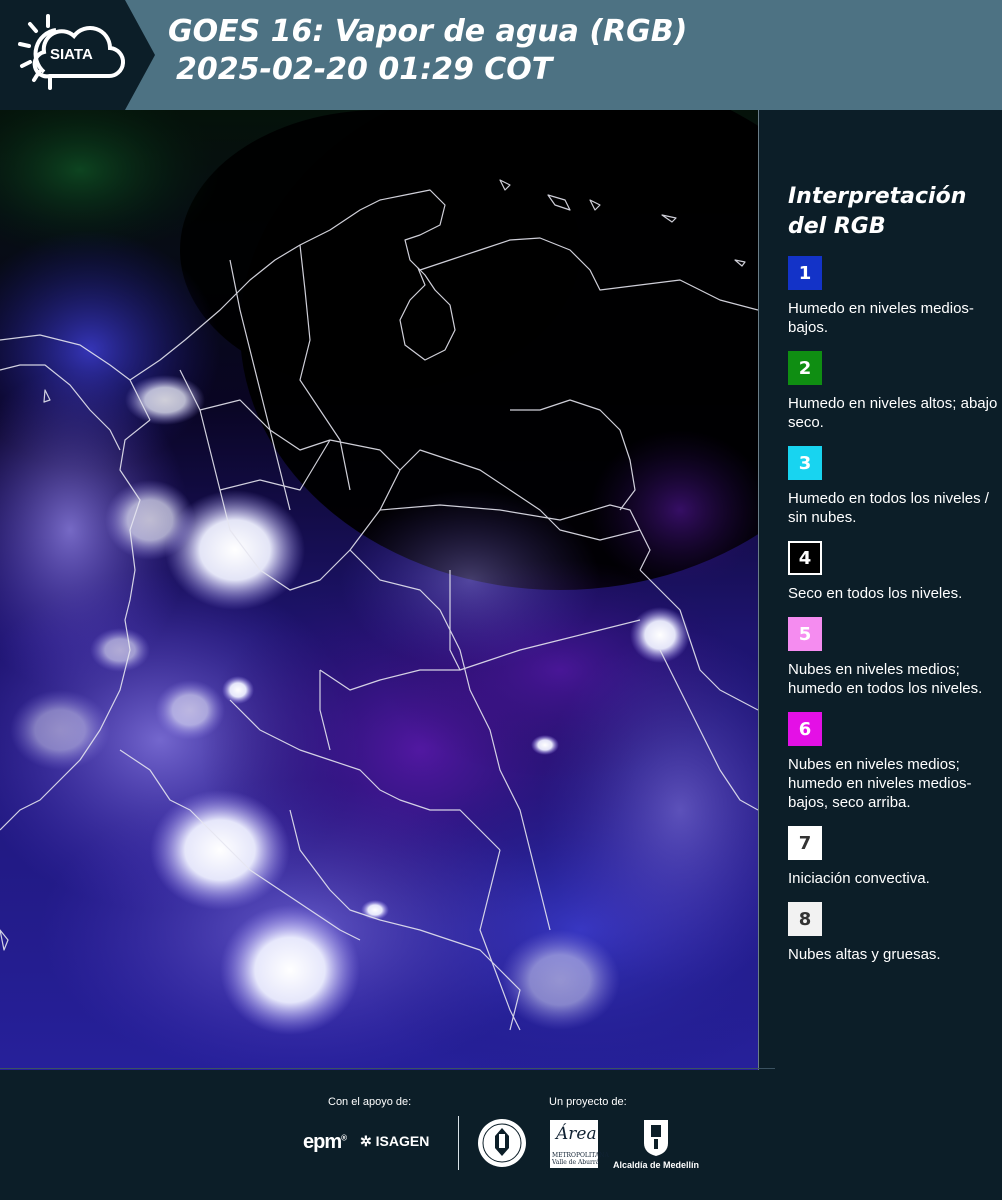  I want to click on footer-divider, so click(458, 1143).